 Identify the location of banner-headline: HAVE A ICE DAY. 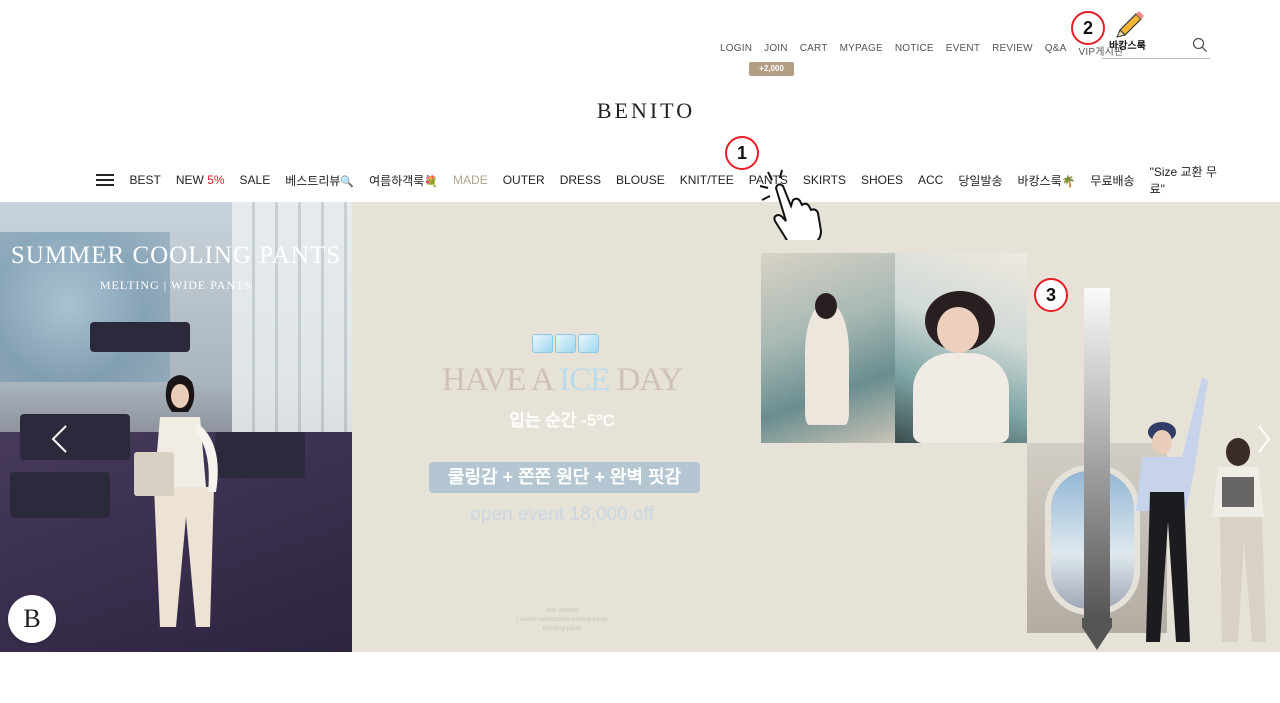
(562, 380).